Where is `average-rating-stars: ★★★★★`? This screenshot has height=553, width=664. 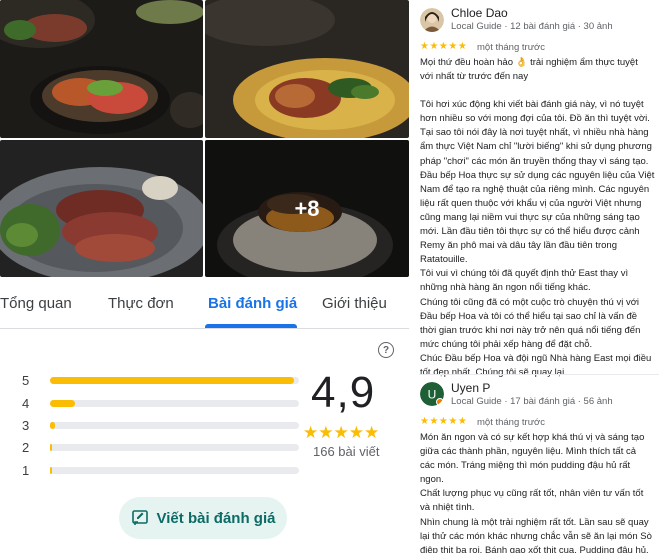
average-rating-stars: ★★★★★ is located at coordinates (341, 432).